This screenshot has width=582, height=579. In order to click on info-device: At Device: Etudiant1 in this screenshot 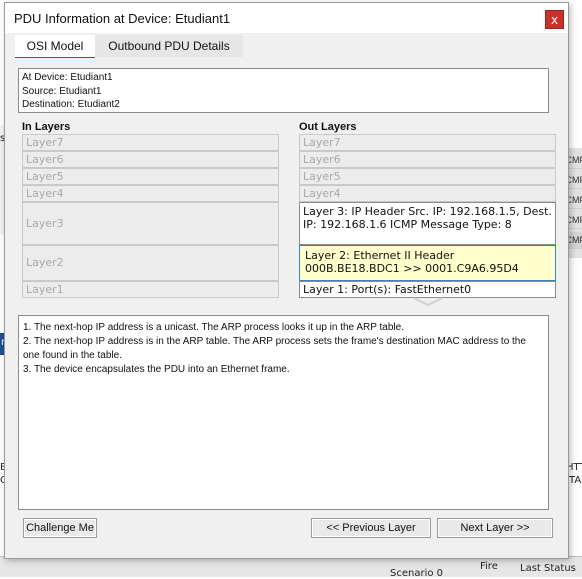, I will do `click(67, 77)`.